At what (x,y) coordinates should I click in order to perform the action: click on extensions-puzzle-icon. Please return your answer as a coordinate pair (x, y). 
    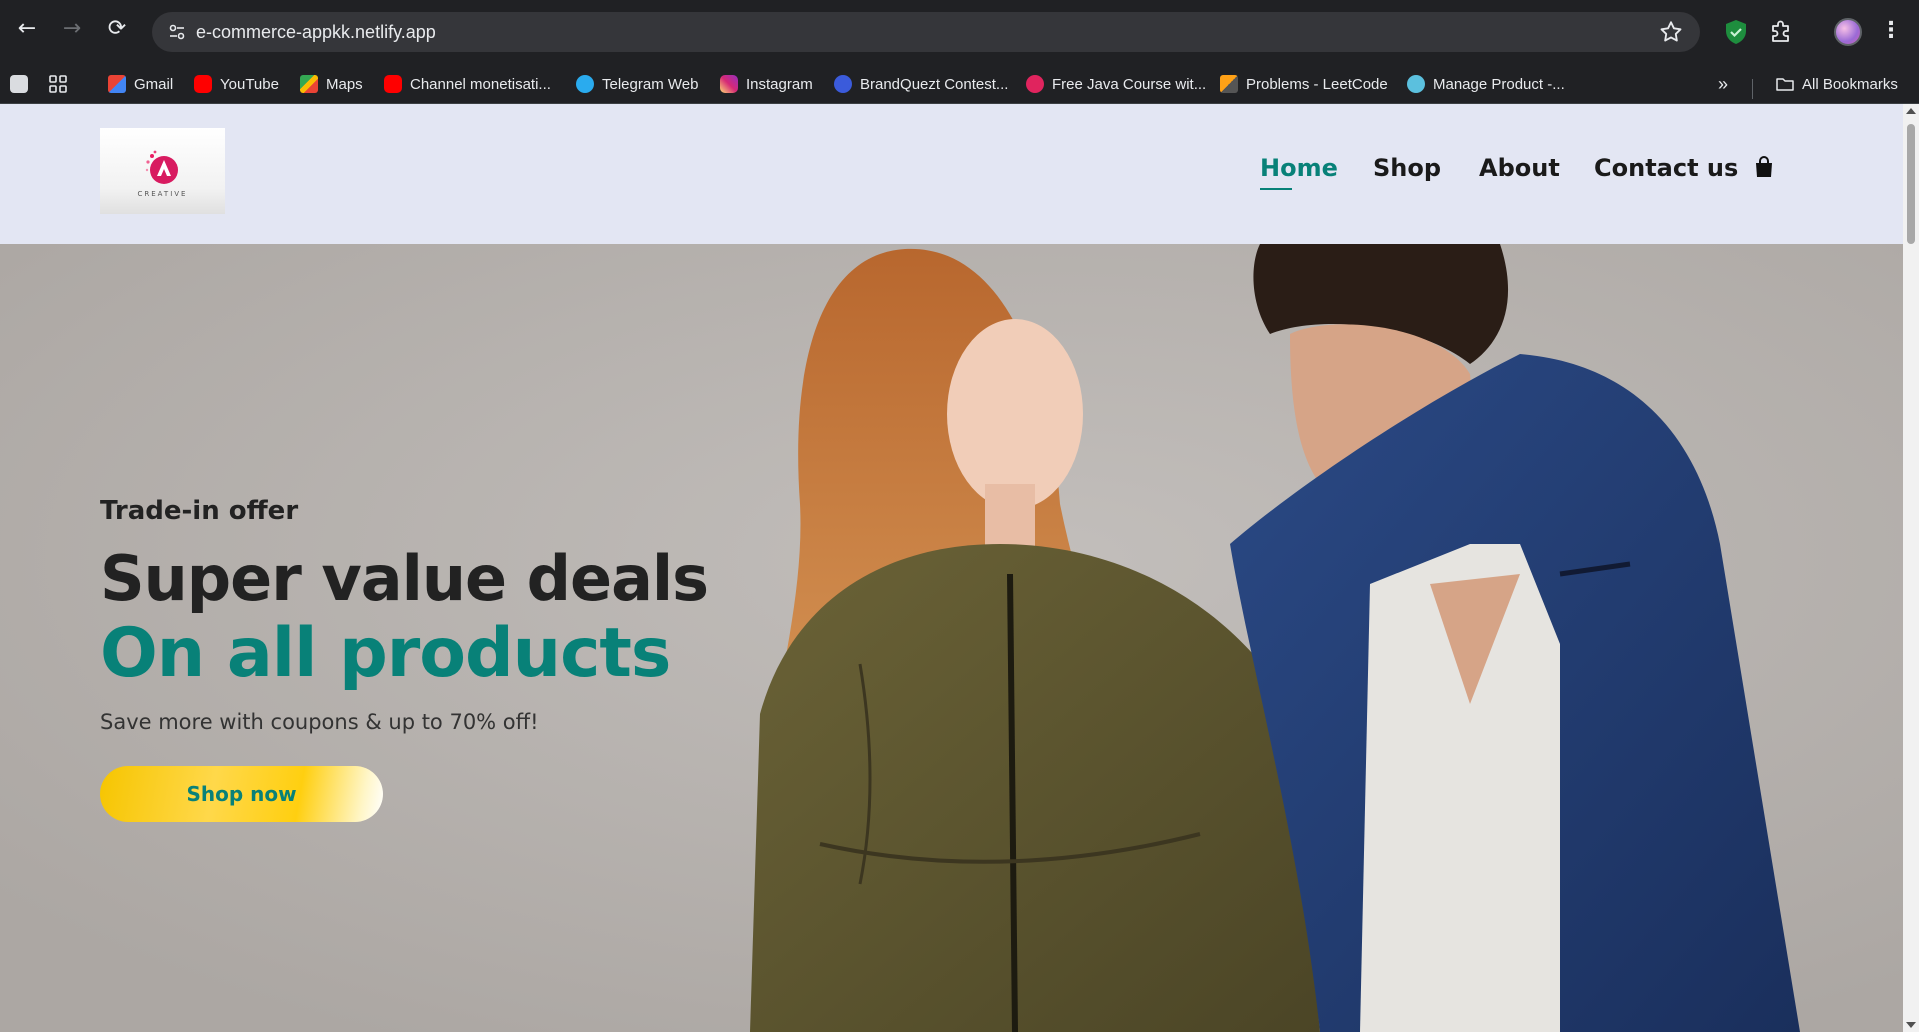
    Looking at the image, I should click on (1781, 31).